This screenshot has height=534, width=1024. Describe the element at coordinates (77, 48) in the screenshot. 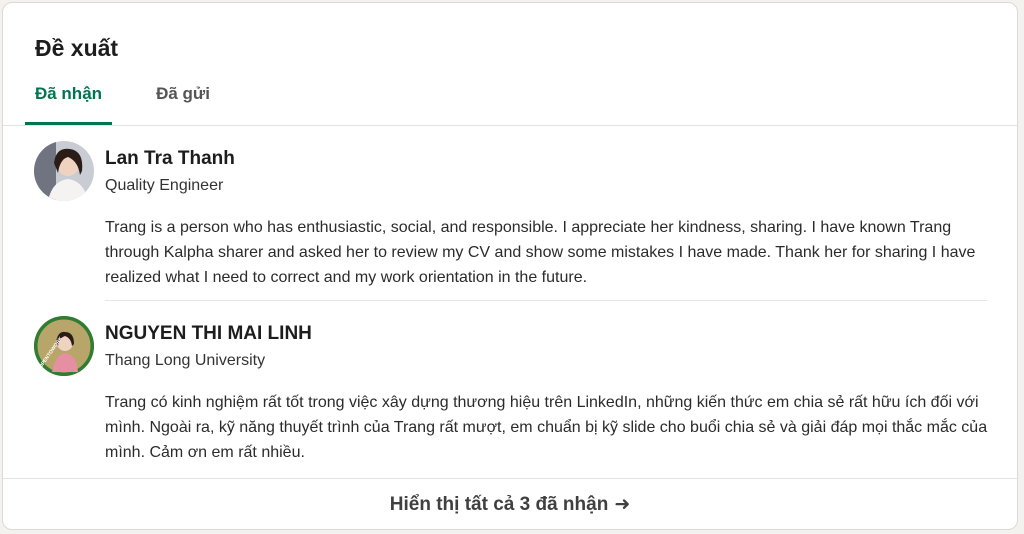

I see `section-title: Đề xuất` at that location.